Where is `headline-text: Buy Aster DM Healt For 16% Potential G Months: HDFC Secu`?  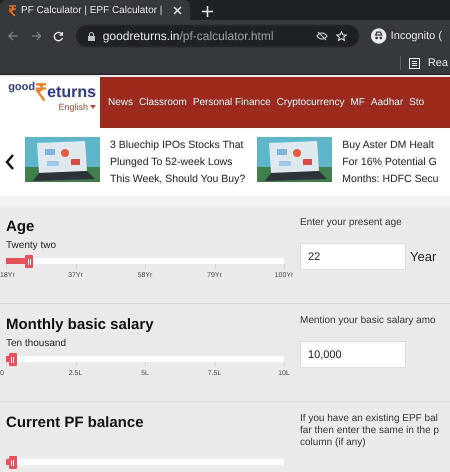
headline-text: Buy Aster DM Healt For 16% Potential G Months: HDFC Secu is located at coordinates (390, 162).